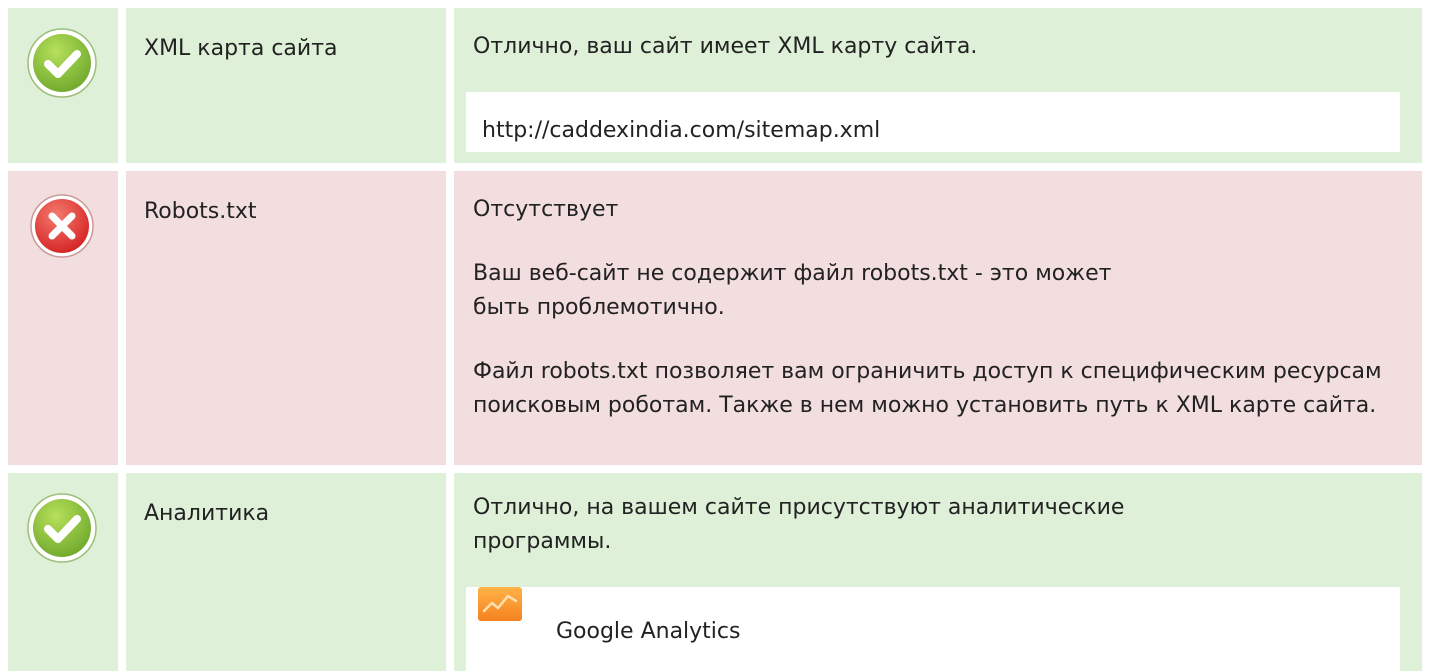 Image resolution: width=1430 pixels, height=671 pixels. What do you see at coordinates (286, 318) in the screenshot?
I see `label-cell: Robots.txt` at bounding box center [286, 318].